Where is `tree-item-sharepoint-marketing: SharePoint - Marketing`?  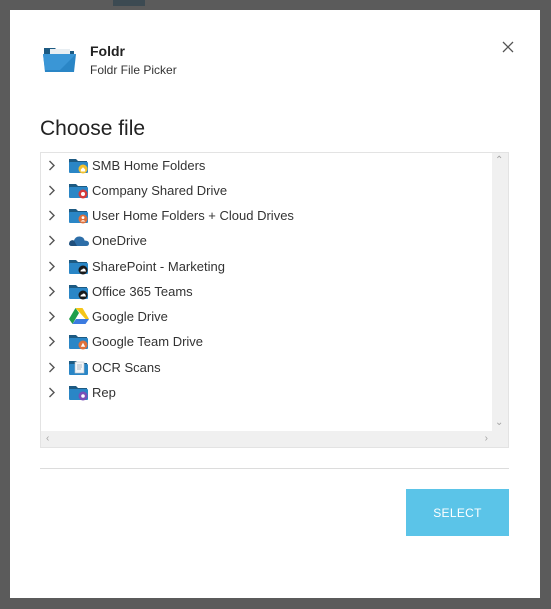 tree-item-sharepoint-marketing: SharePoint - Marketing is located at coordinates (266, 266).